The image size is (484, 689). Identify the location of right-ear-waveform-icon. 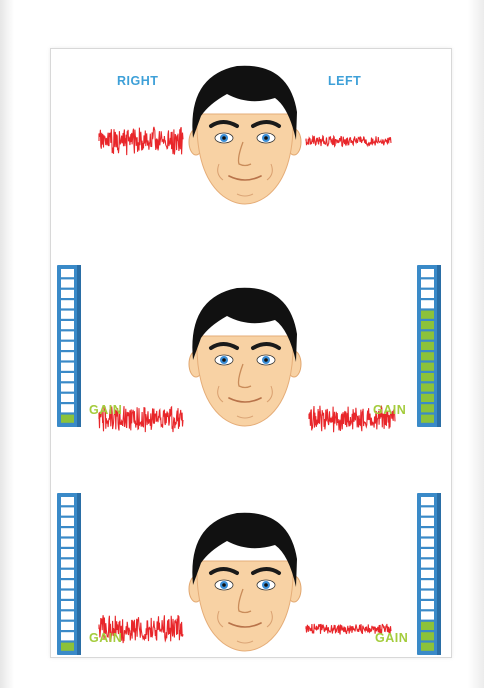
(141, 141).